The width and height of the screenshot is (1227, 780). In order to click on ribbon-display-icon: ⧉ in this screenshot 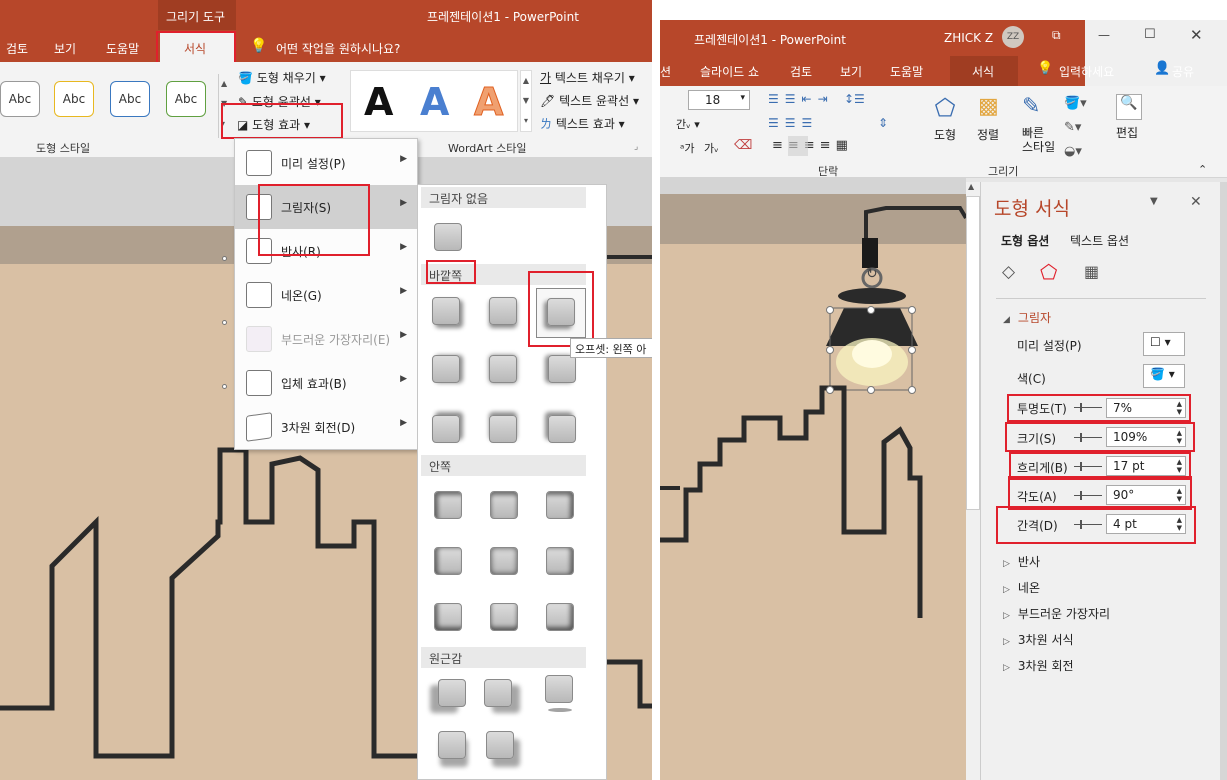, I will do `click(1056, 35)`.